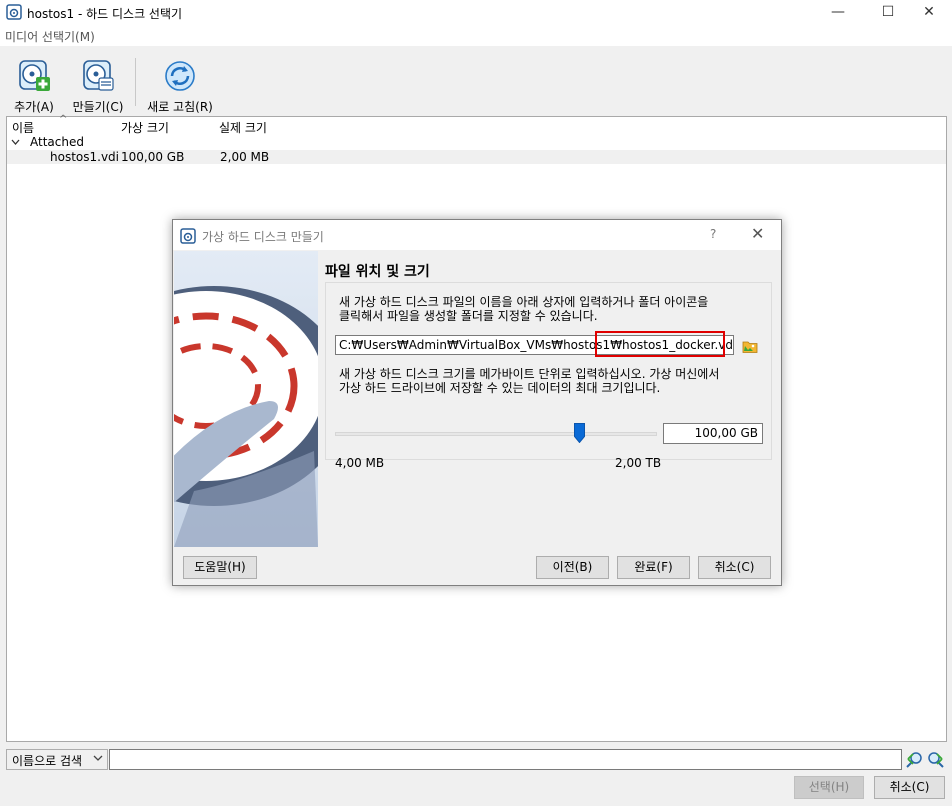 The width and height of the screenshot is (952, 806). I want to click on minimize-button: —, so click(838, 13).